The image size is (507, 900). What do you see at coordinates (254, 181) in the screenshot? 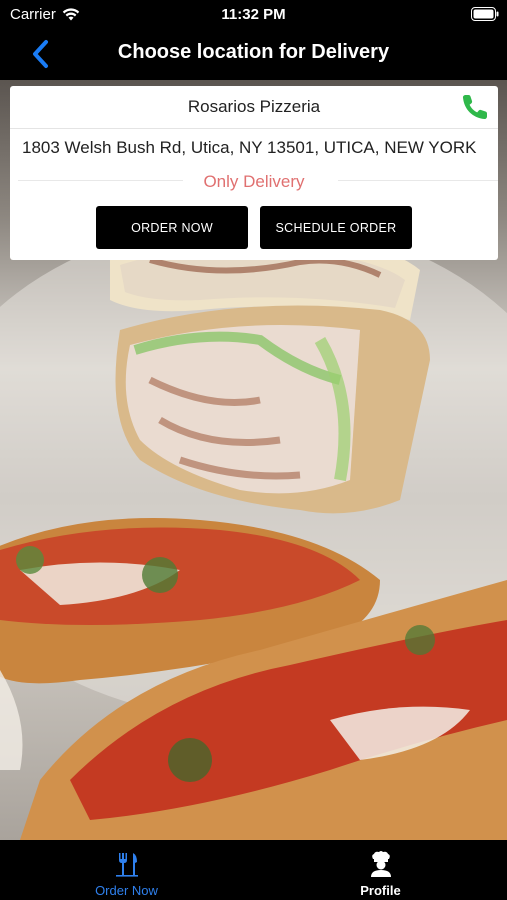
I see `delivery-mode-label: Only Delivery` at bounding box center [254, 181].